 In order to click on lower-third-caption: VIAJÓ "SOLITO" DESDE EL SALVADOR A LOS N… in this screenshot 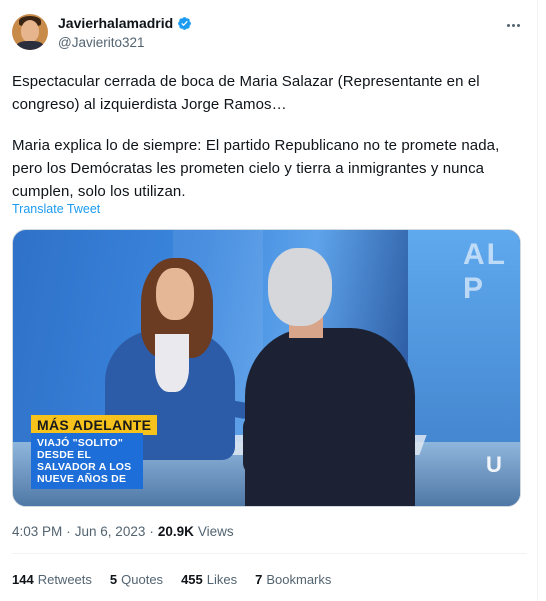, I will do `click(87, 461)`.